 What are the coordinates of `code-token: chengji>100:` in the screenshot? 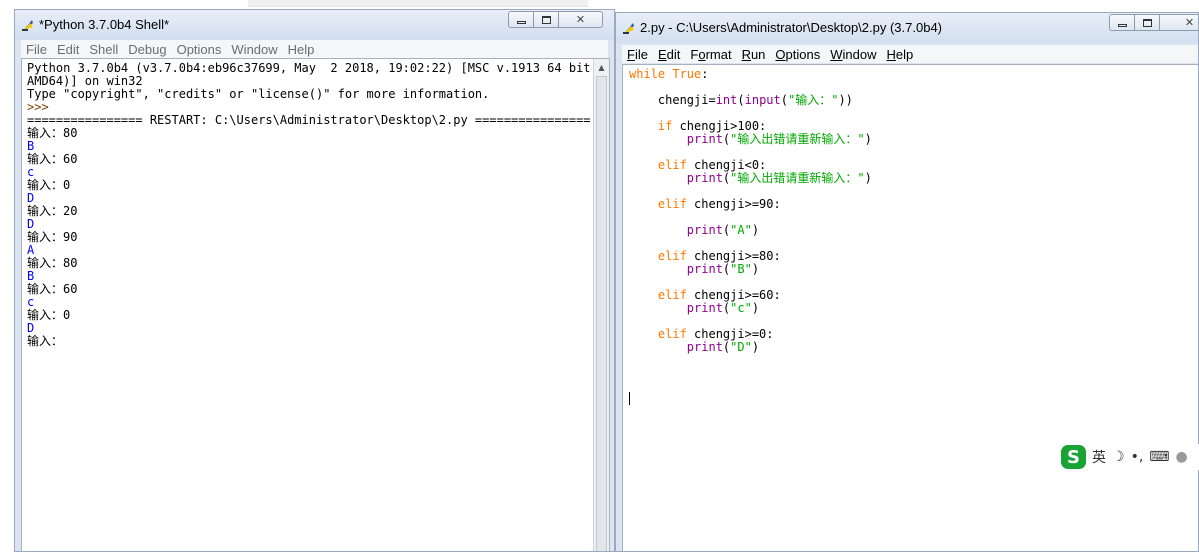 It's located at (719, 126).